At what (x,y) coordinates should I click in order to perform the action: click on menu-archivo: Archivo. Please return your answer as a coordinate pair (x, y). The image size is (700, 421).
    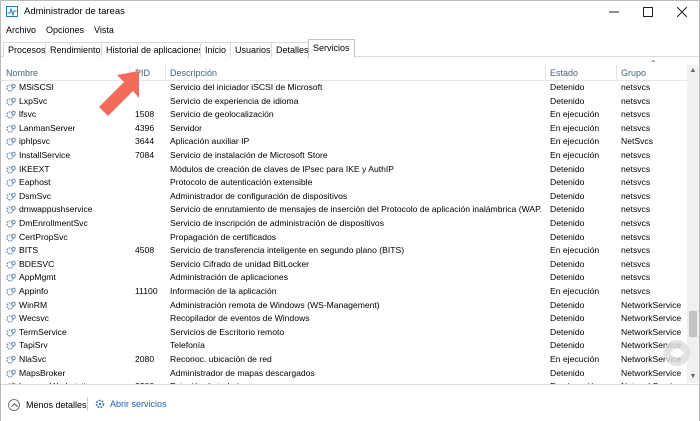
    Looking at the image, I should click on (21, 31).